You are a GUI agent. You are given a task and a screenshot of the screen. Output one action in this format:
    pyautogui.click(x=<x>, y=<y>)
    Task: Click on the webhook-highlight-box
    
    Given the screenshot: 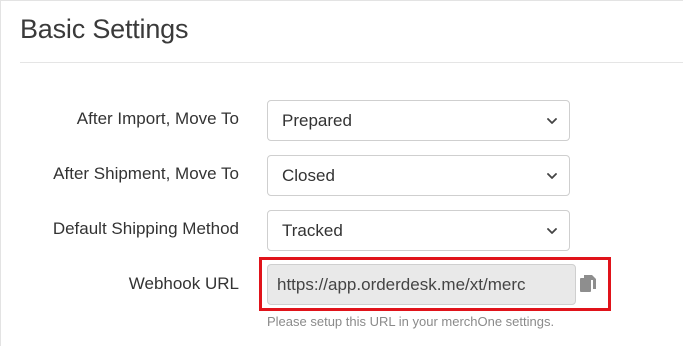 What is the action you would take?
    pyautogui.click(x=435, y=284)
    